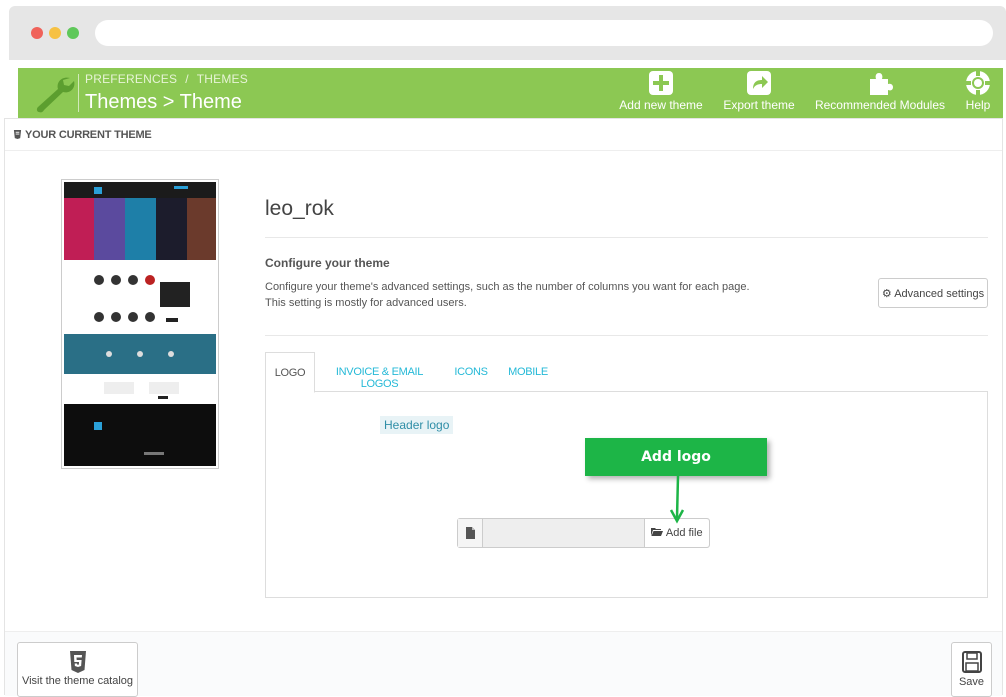 This screenshot has width=1006, height=697. I want to click on panel-heading: YOUR CURRENT THEME, so click(503, 135).